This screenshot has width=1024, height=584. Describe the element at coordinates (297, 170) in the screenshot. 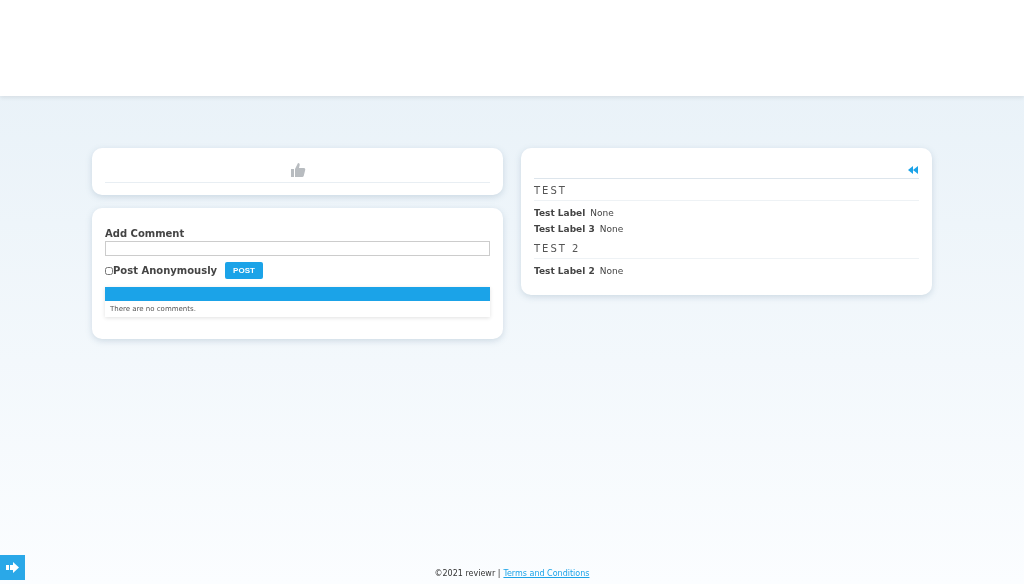

I see `thumbs-up-icon` at that location.